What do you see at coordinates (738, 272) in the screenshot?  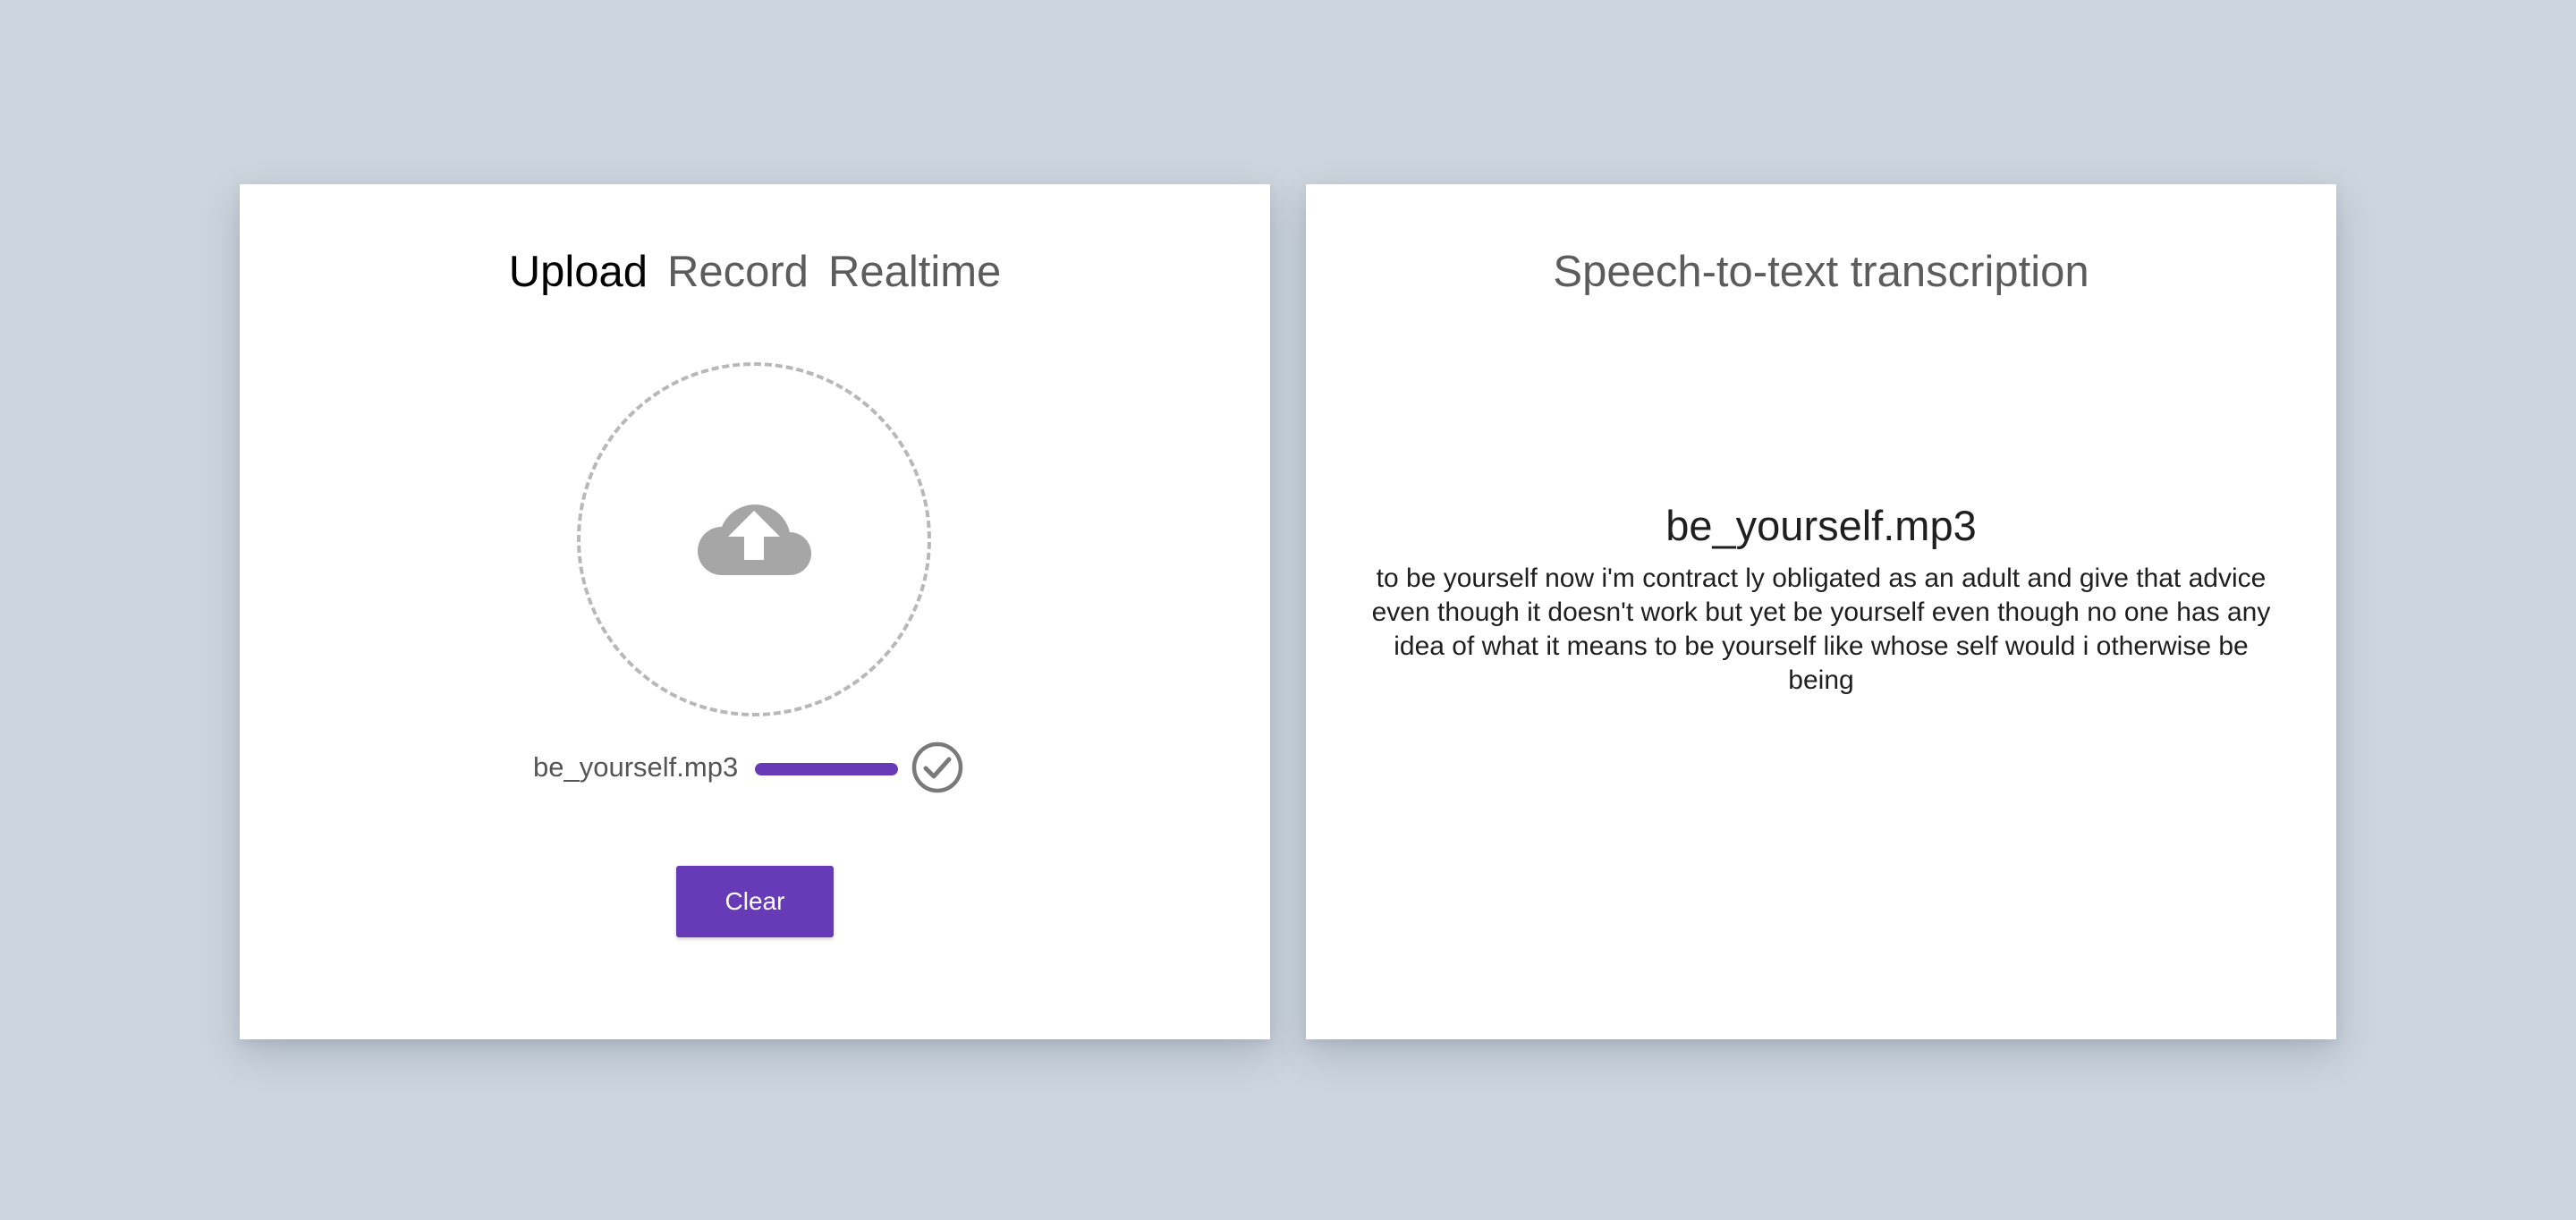 I see `tab-record: Record` at bounding box center [738, 272].